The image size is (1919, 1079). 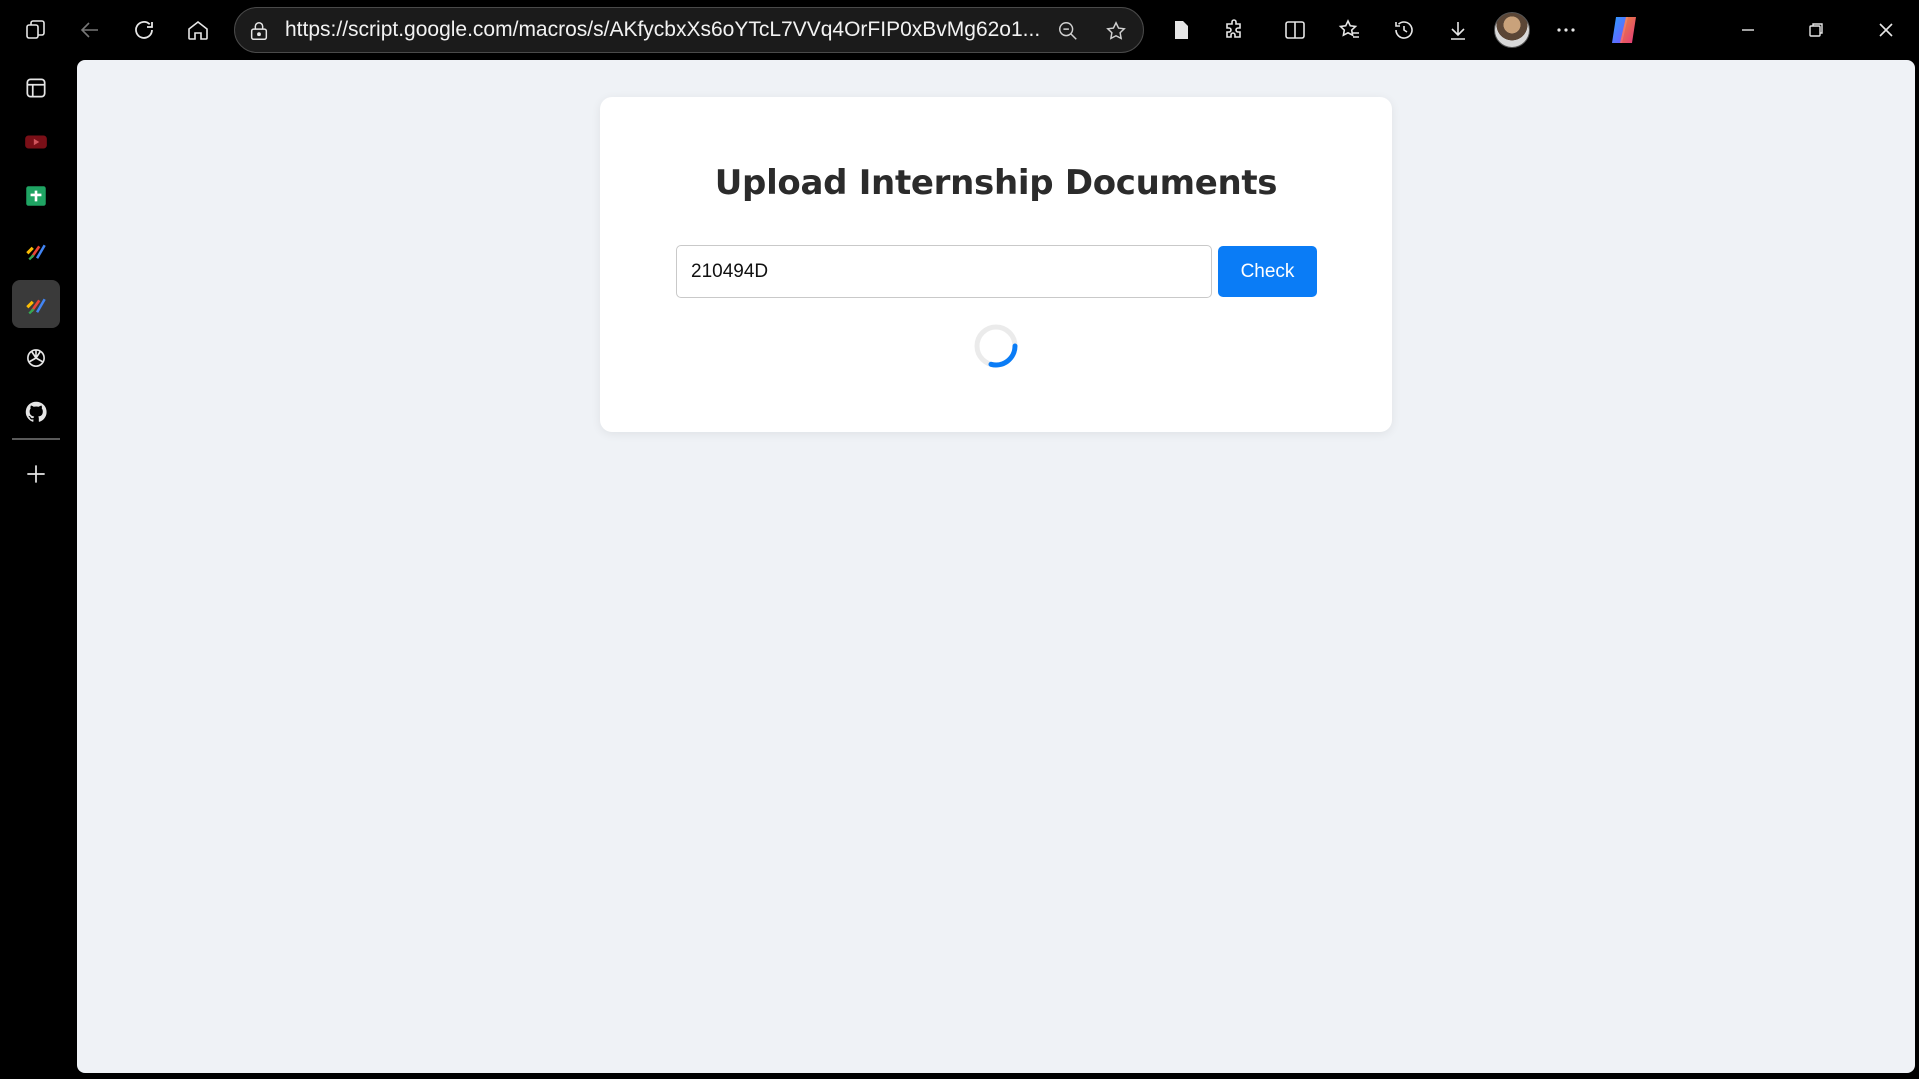 I want to click on lock-icon, so click(x=259, y=31).